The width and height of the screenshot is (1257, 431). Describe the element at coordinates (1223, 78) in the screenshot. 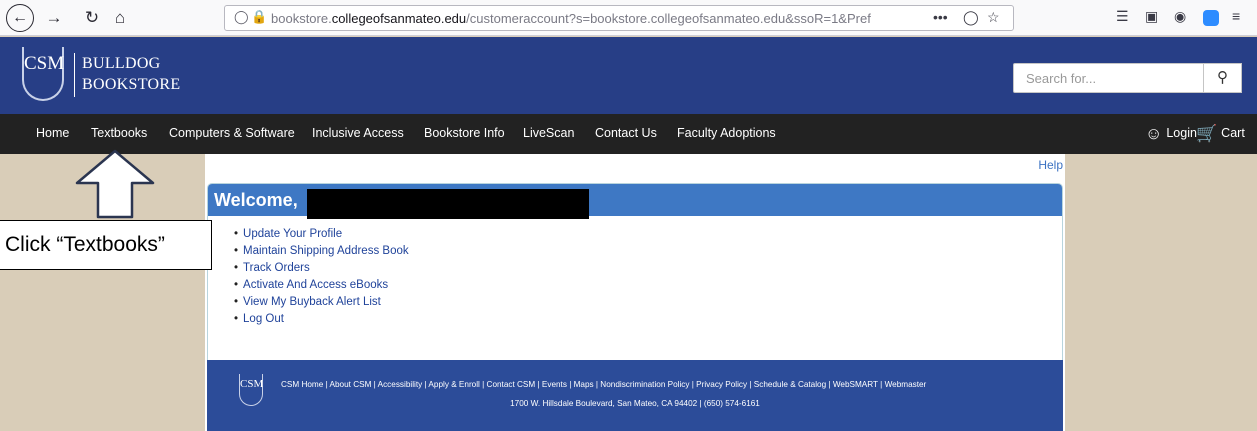

I see `search-icon: ⚲` at that location.